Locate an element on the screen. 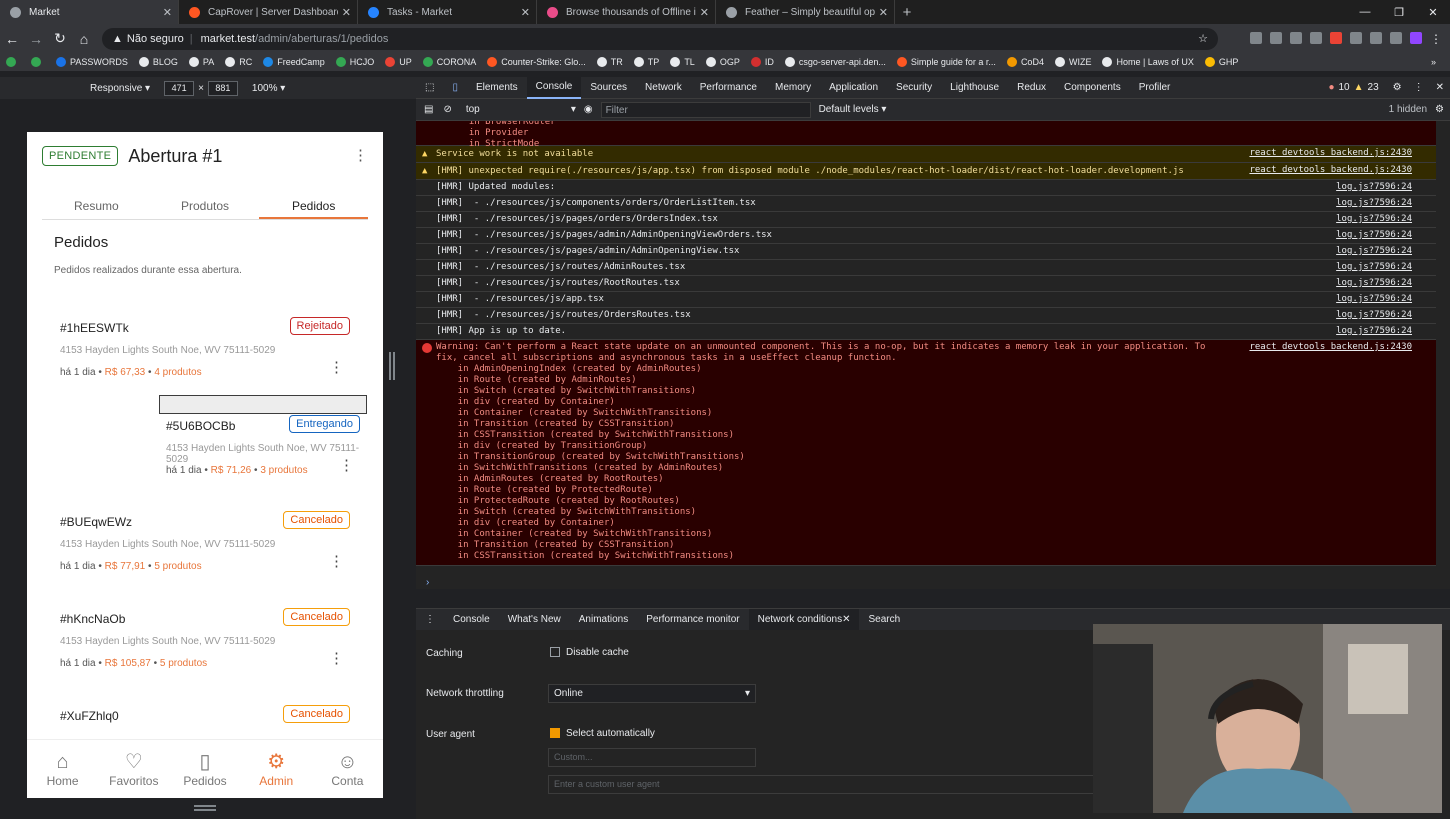  close-window-icon: ✕ is located at coordinates (1433, 12).